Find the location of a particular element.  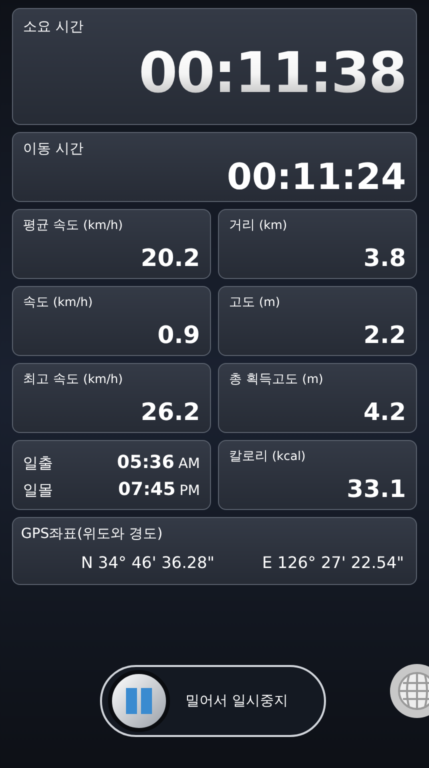

pause-slider: 밀어서 일시중지 is located at coordinates (213, 701).